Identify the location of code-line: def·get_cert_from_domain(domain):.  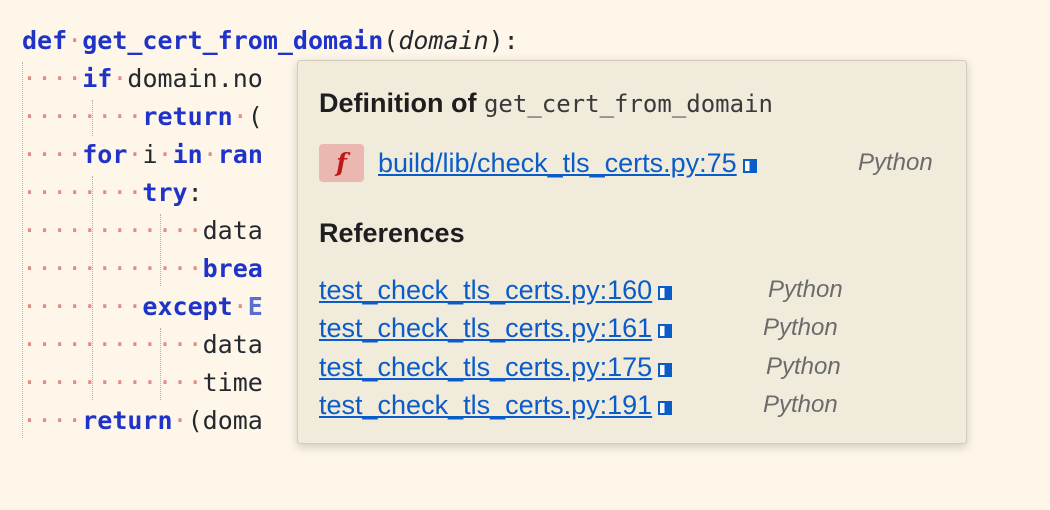
(270, 41).